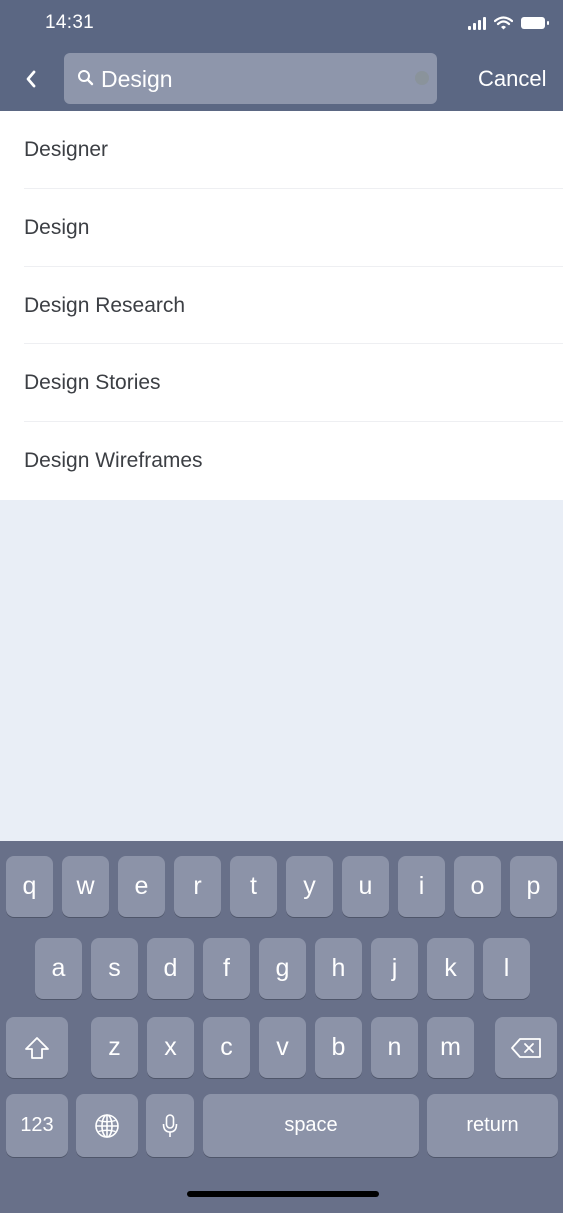 The height and width of the screenshot is (1213, 563). Describe the element at coordinates (477, 23) in the screenshot. I see `cellular-signal-icon` at that location.